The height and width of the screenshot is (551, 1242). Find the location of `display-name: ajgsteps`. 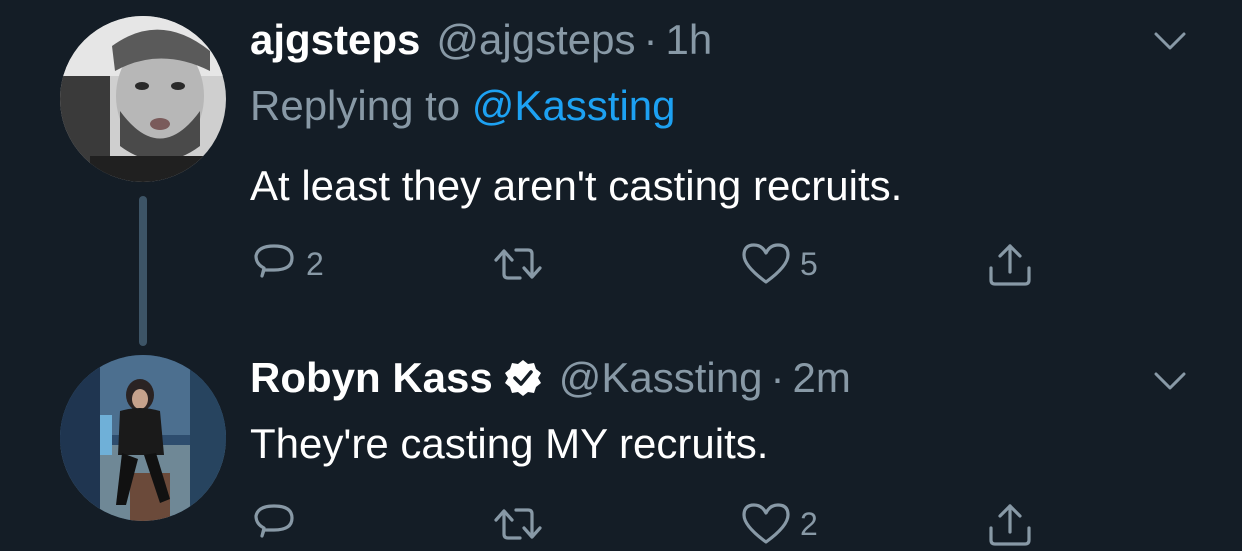

display-name: ajgsteps is located at coordinates (335, 40).